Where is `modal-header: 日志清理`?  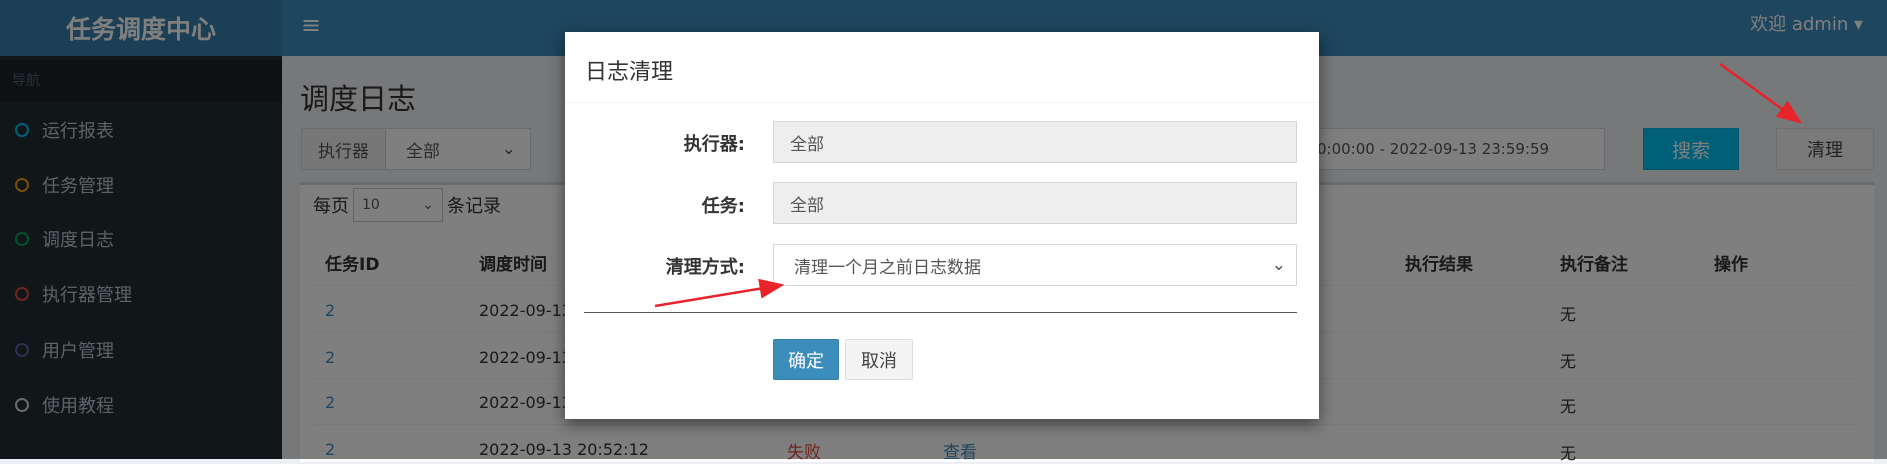
modal-header: 日志清理 is located at coordinates (942, 67).